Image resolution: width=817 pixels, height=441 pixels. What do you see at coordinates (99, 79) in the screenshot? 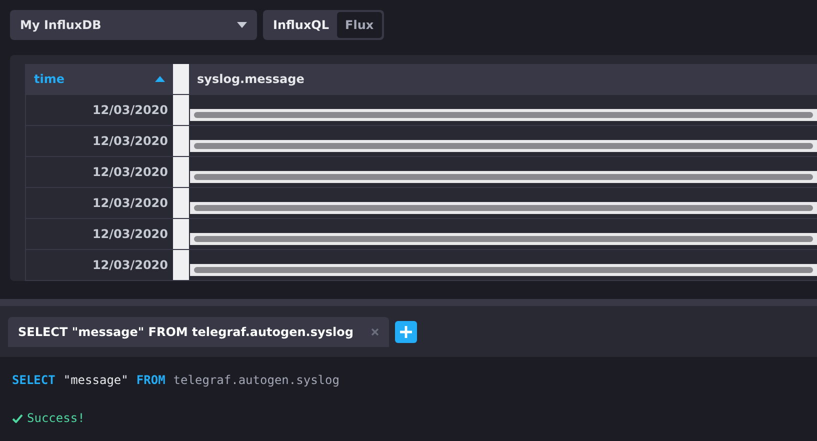
I see `column-header: time` at bounding box center [99, 79].